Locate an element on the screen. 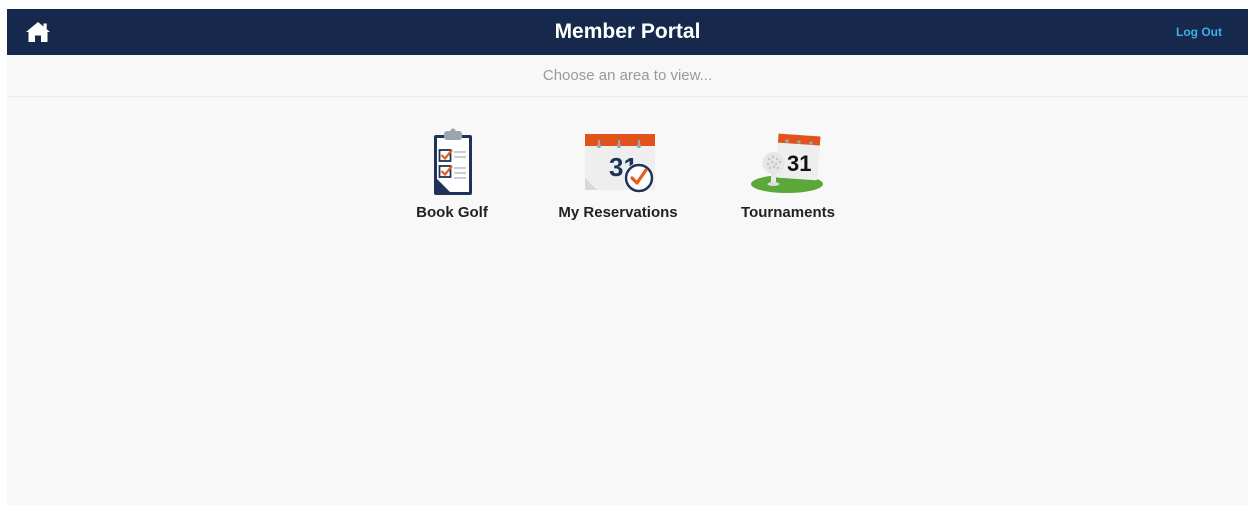 This screenshot has height=505, width=1252. home-button is located at coordinates (38, 32).